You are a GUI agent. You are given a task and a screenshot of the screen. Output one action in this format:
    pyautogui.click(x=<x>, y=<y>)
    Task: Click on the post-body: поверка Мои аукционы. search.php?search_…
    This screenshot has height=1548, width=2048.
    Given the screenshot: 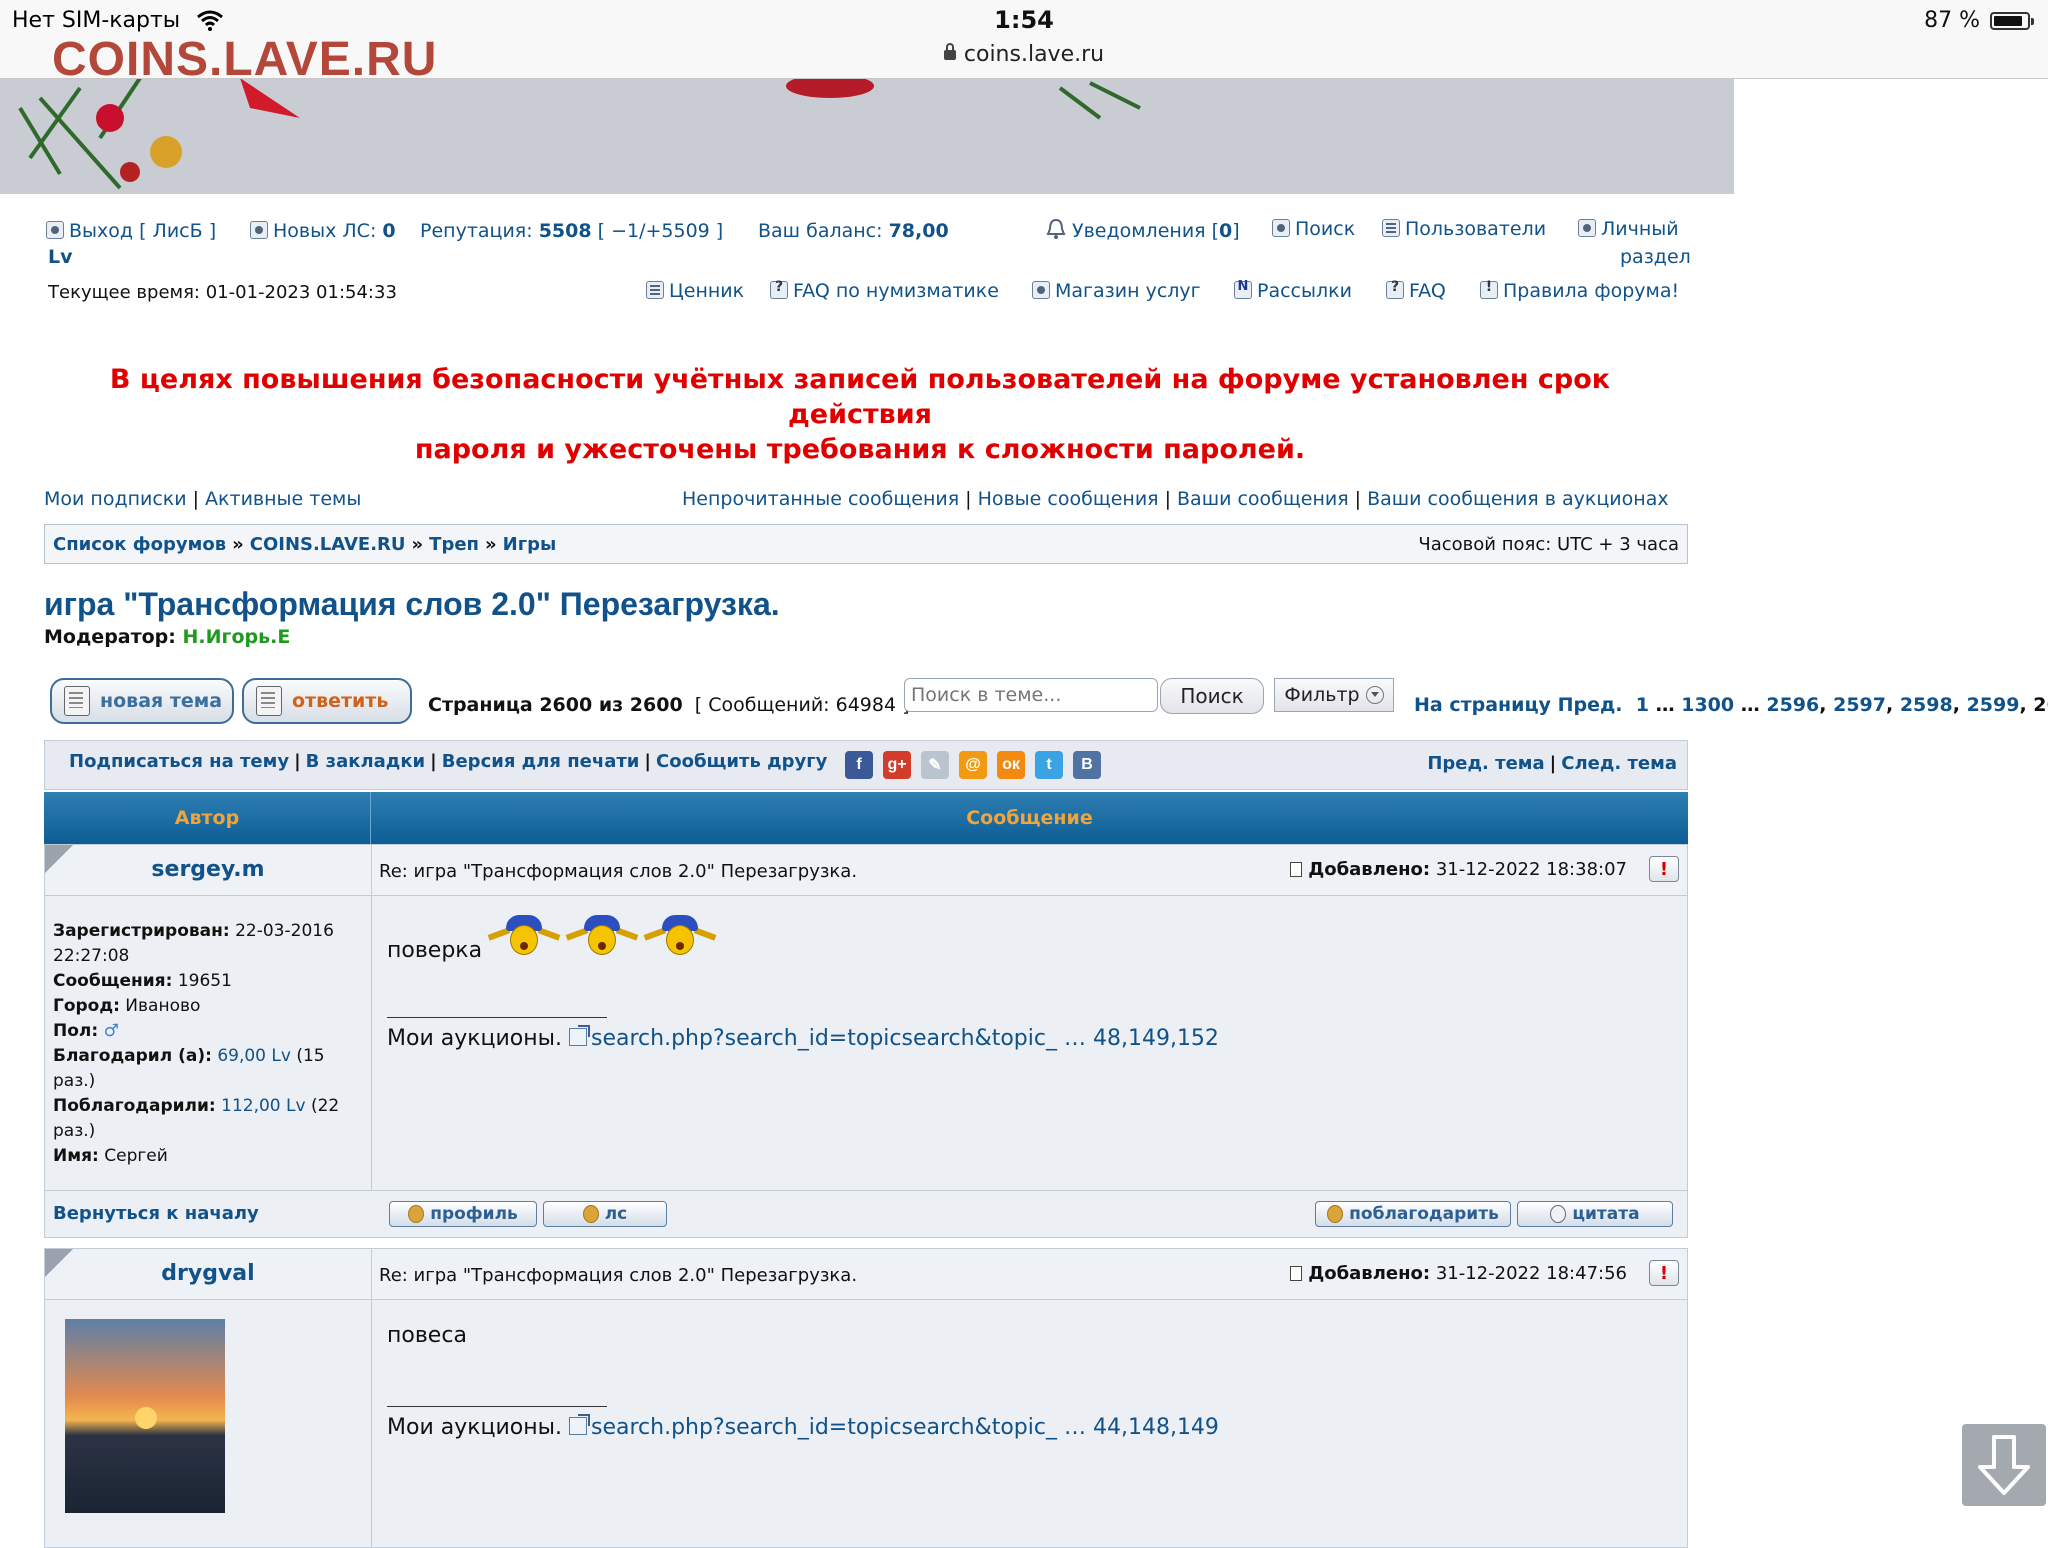 What is the action you would take?
    pyautogui.click(x=1027, y=977)
    